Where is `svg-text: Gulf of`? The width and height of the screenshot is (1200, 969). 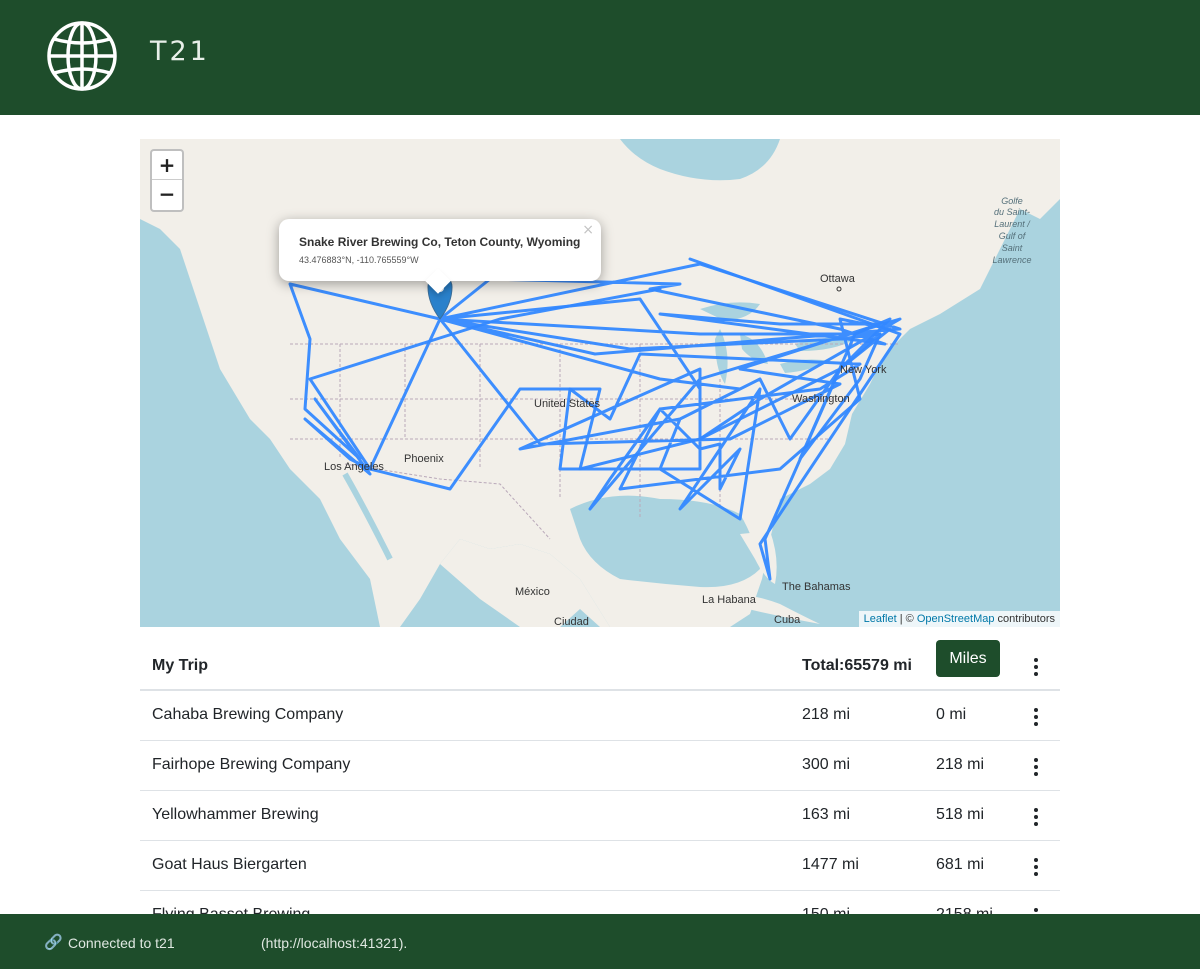
svg-text: Gulf of is located at coordinates (1013, 236).